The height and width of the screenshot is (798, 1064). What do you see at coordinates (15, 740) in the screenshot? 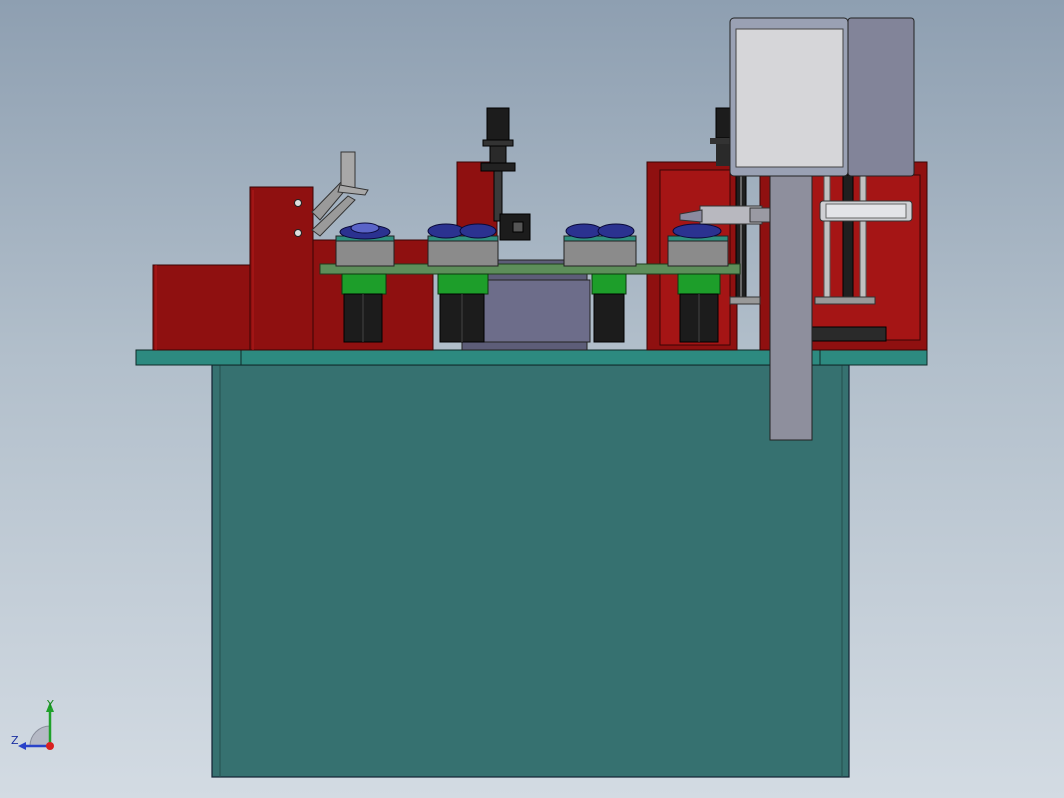
I see `triad-z-label: Z` at bounding box center [15, 740].